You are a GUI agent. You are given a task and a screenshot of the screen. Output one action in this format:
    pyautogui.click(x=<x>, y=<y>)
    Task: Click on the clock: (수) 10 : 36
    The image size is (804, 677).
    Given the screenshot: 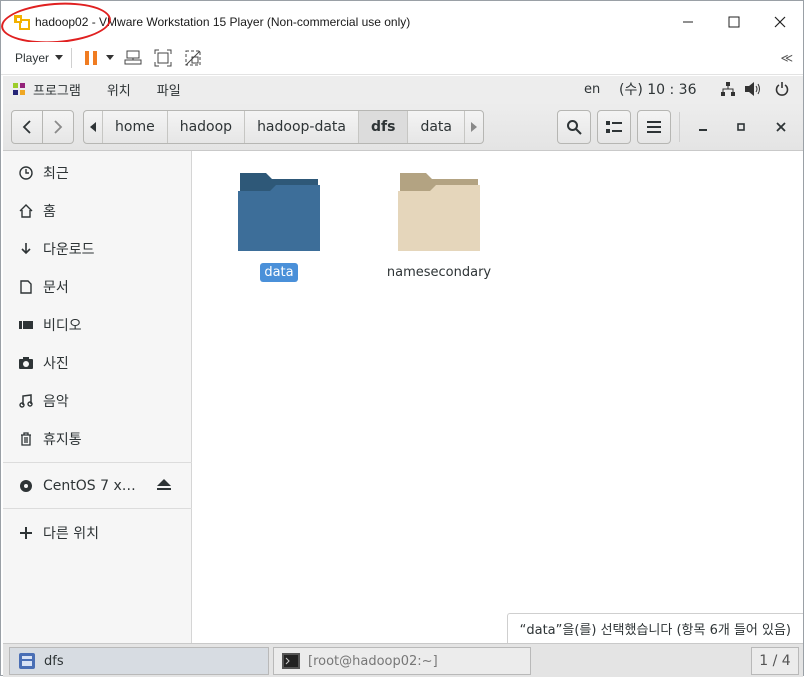 What is the action you would take?
    pyautogui.click(x=658, y=89)
    